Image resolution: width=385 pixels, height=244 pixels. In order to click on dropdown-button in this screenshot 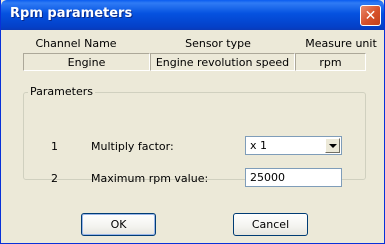, I will do `click(332, 145)`.